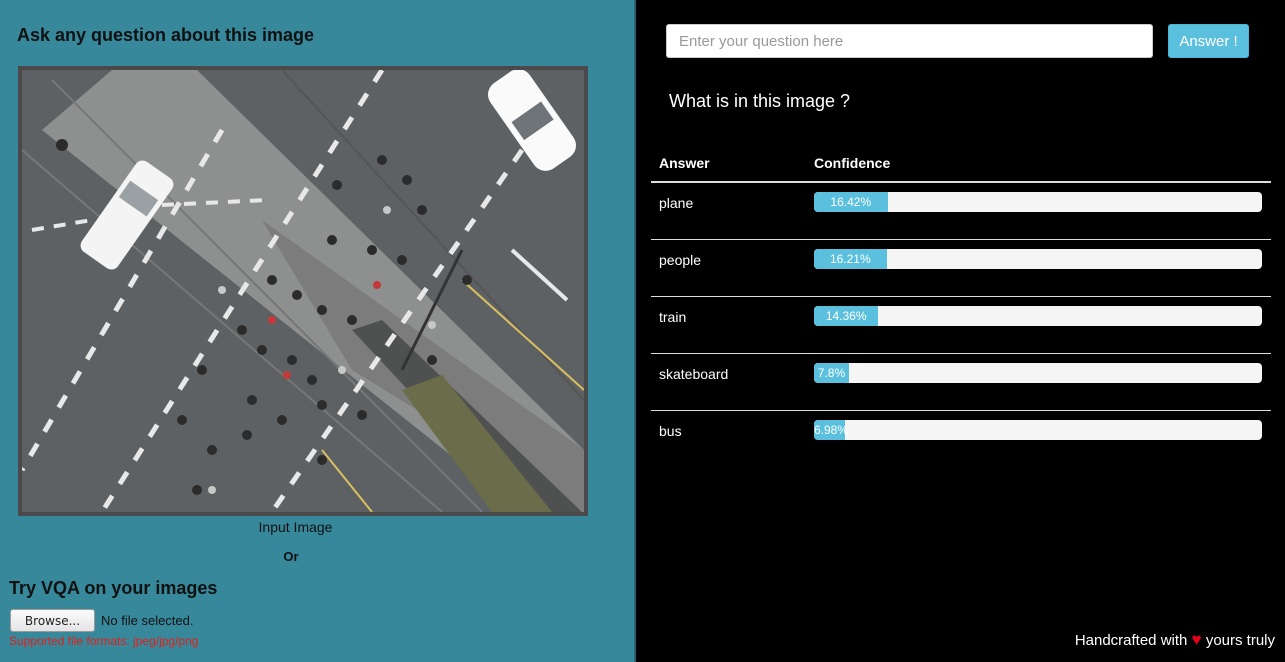 The height and width of the screenshot is (662, 1285). What do you see at coordinates (680, 260) in the screenshot?
I see `answer-label: people` at bounding box center [680, 260].